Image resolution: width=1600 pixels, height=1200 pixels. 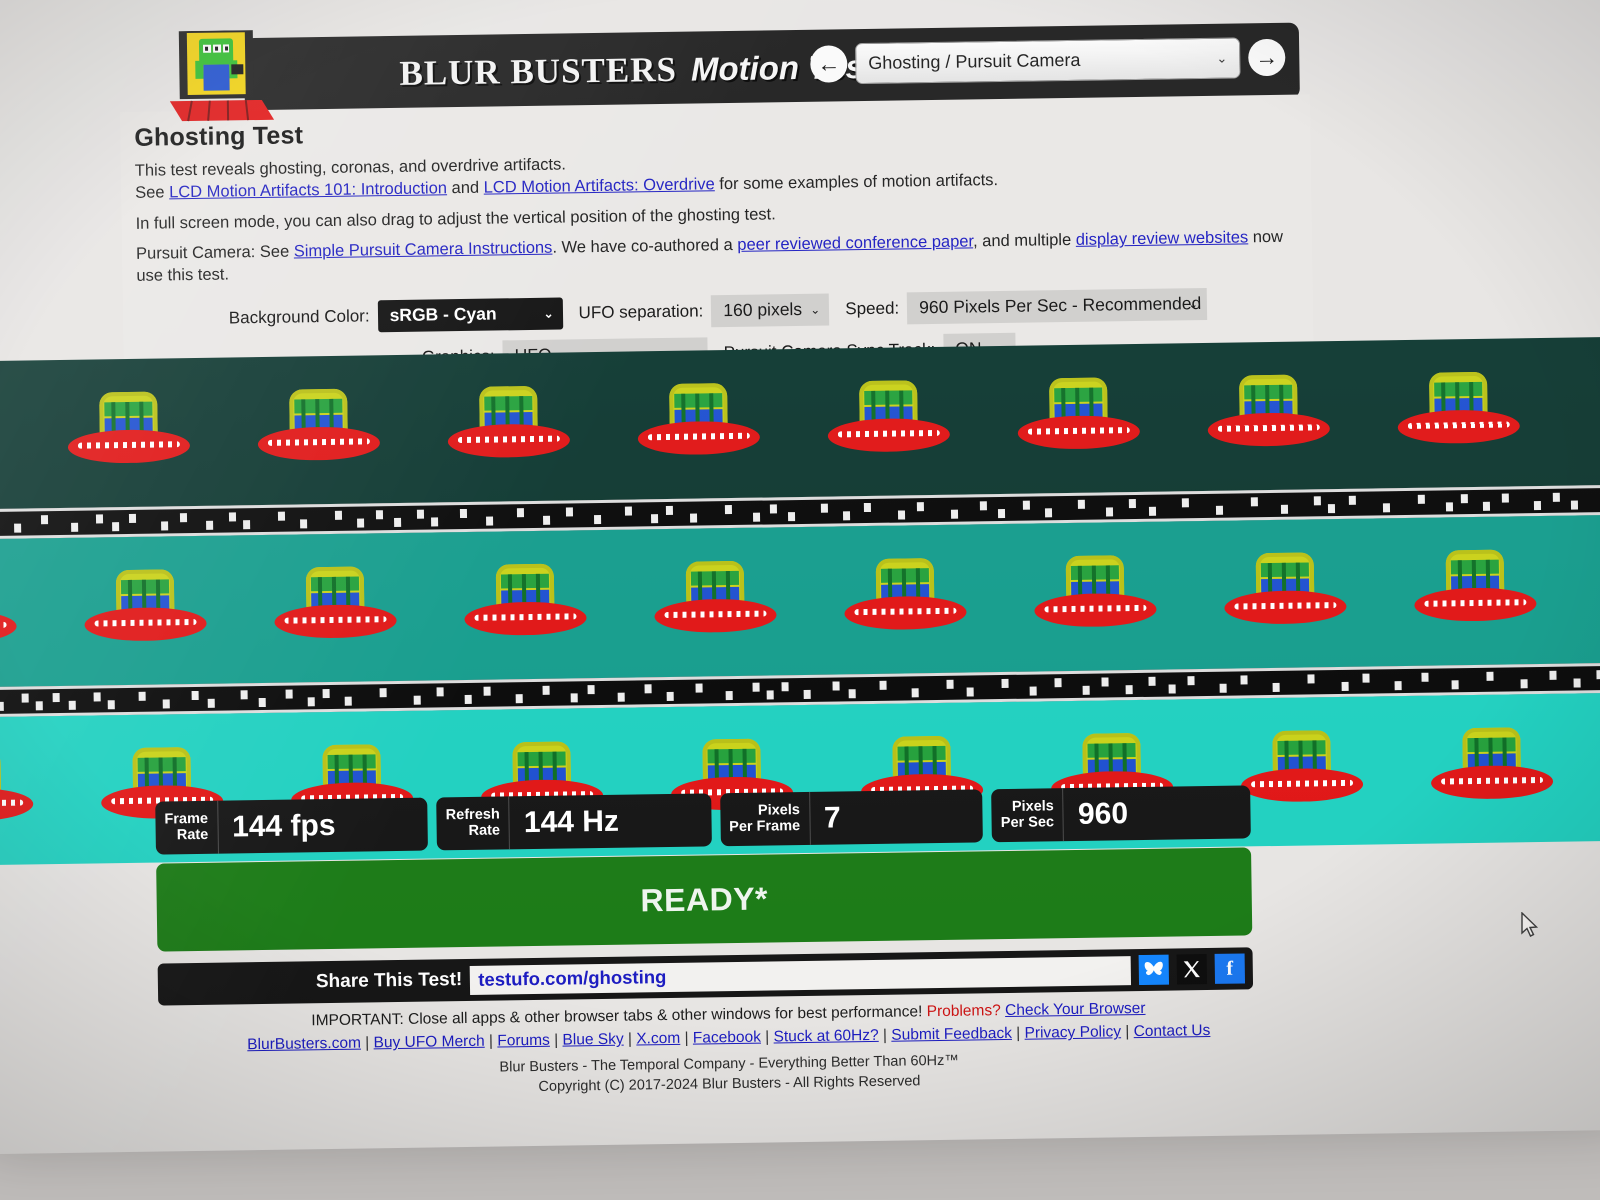 I want to click on stat-label: Pixels Per Sec, so click(x=1028, y=815).